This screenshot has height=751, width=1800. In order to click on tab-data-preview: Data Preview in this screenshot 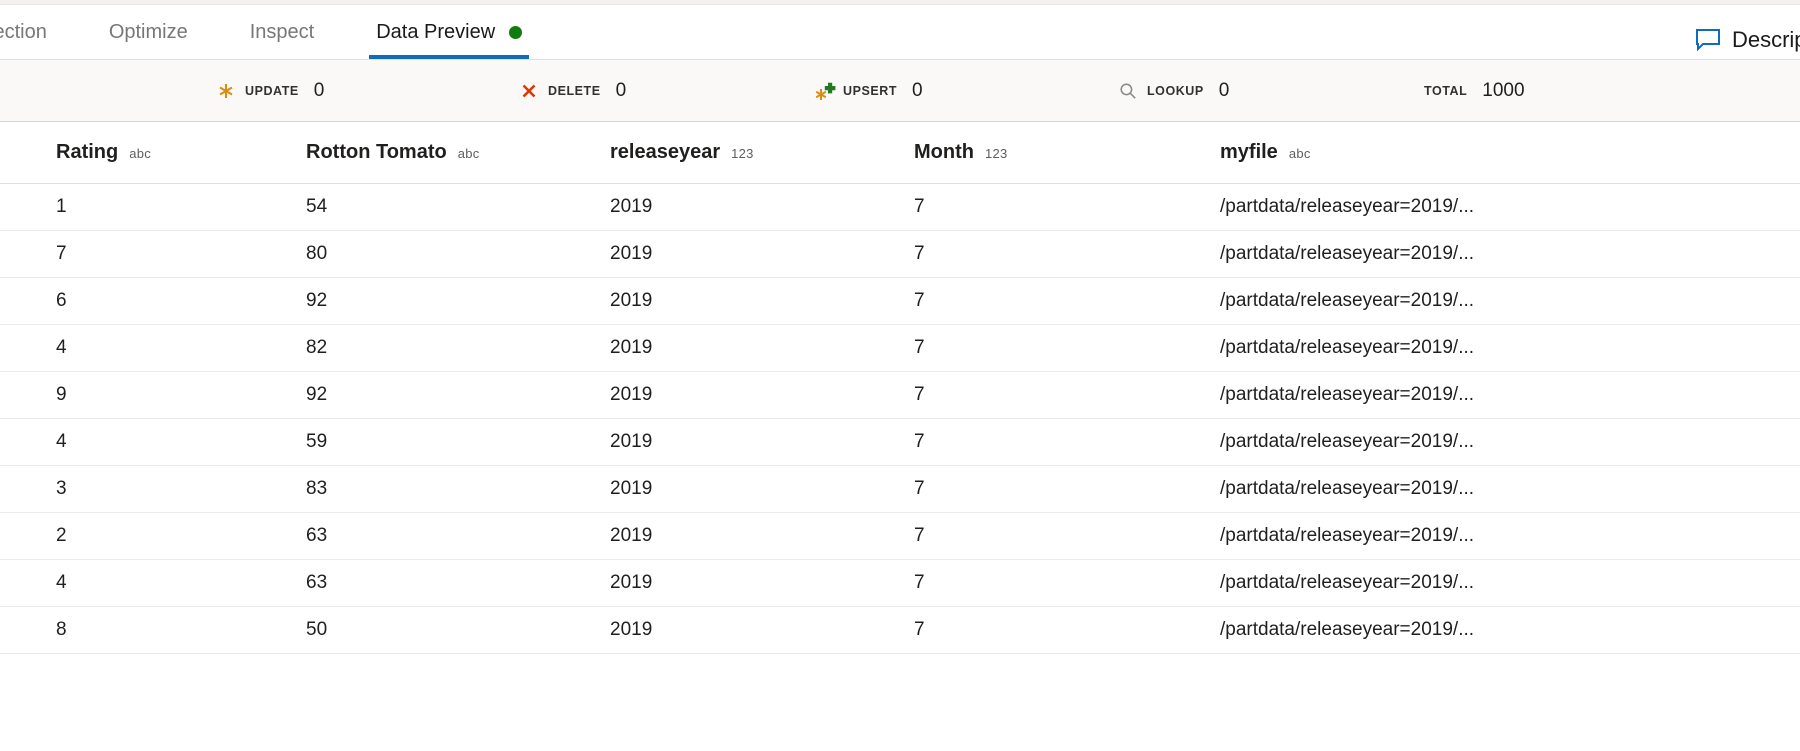, I will do `click(449, 32)`.